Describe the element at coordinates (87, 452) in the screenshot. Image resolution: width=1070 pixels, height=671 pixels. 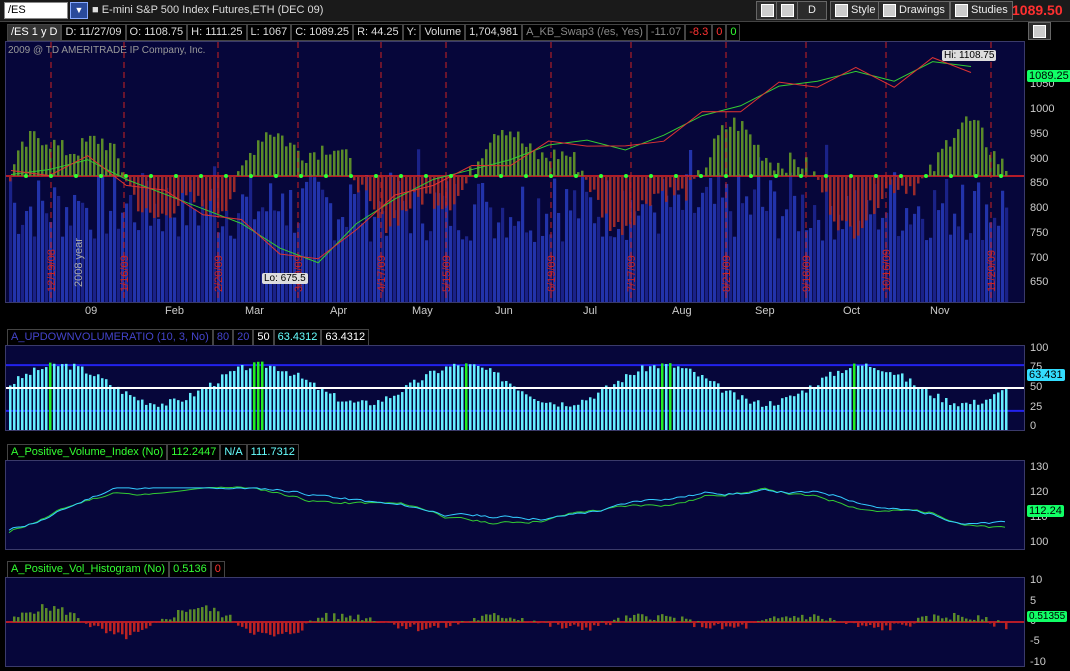
I see `pvi-name: A_Positive_Volume_Index (No)` at that location.